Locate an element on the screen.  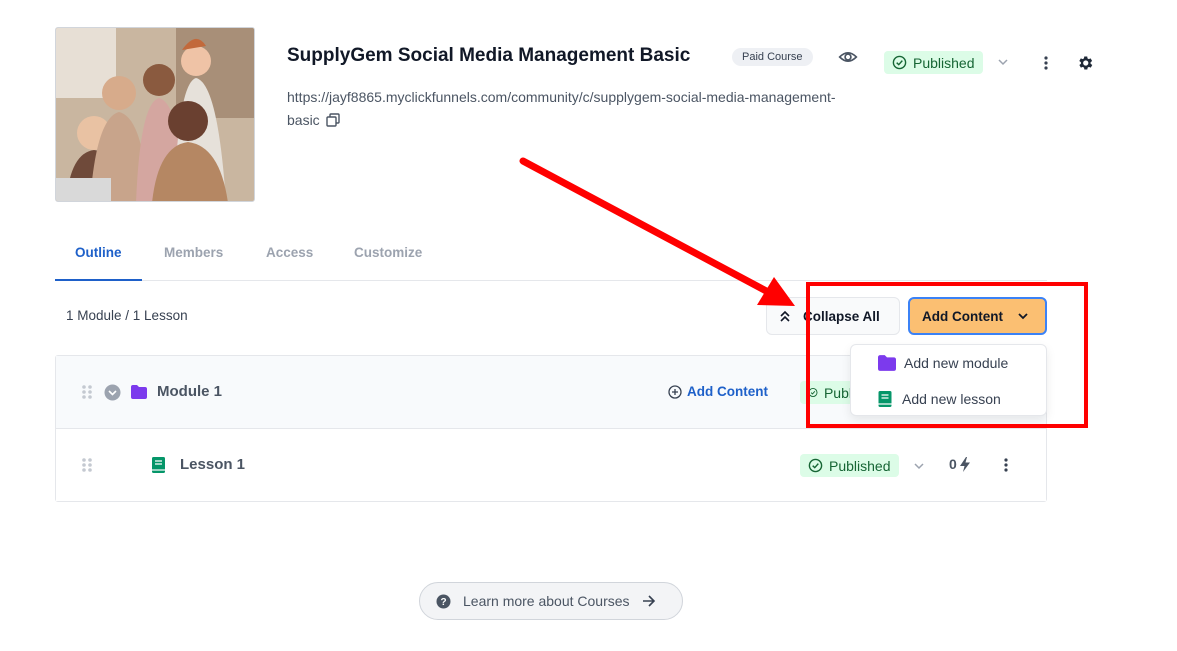
lesson-title: Lesson 1 is located at coordinates (212, 464).